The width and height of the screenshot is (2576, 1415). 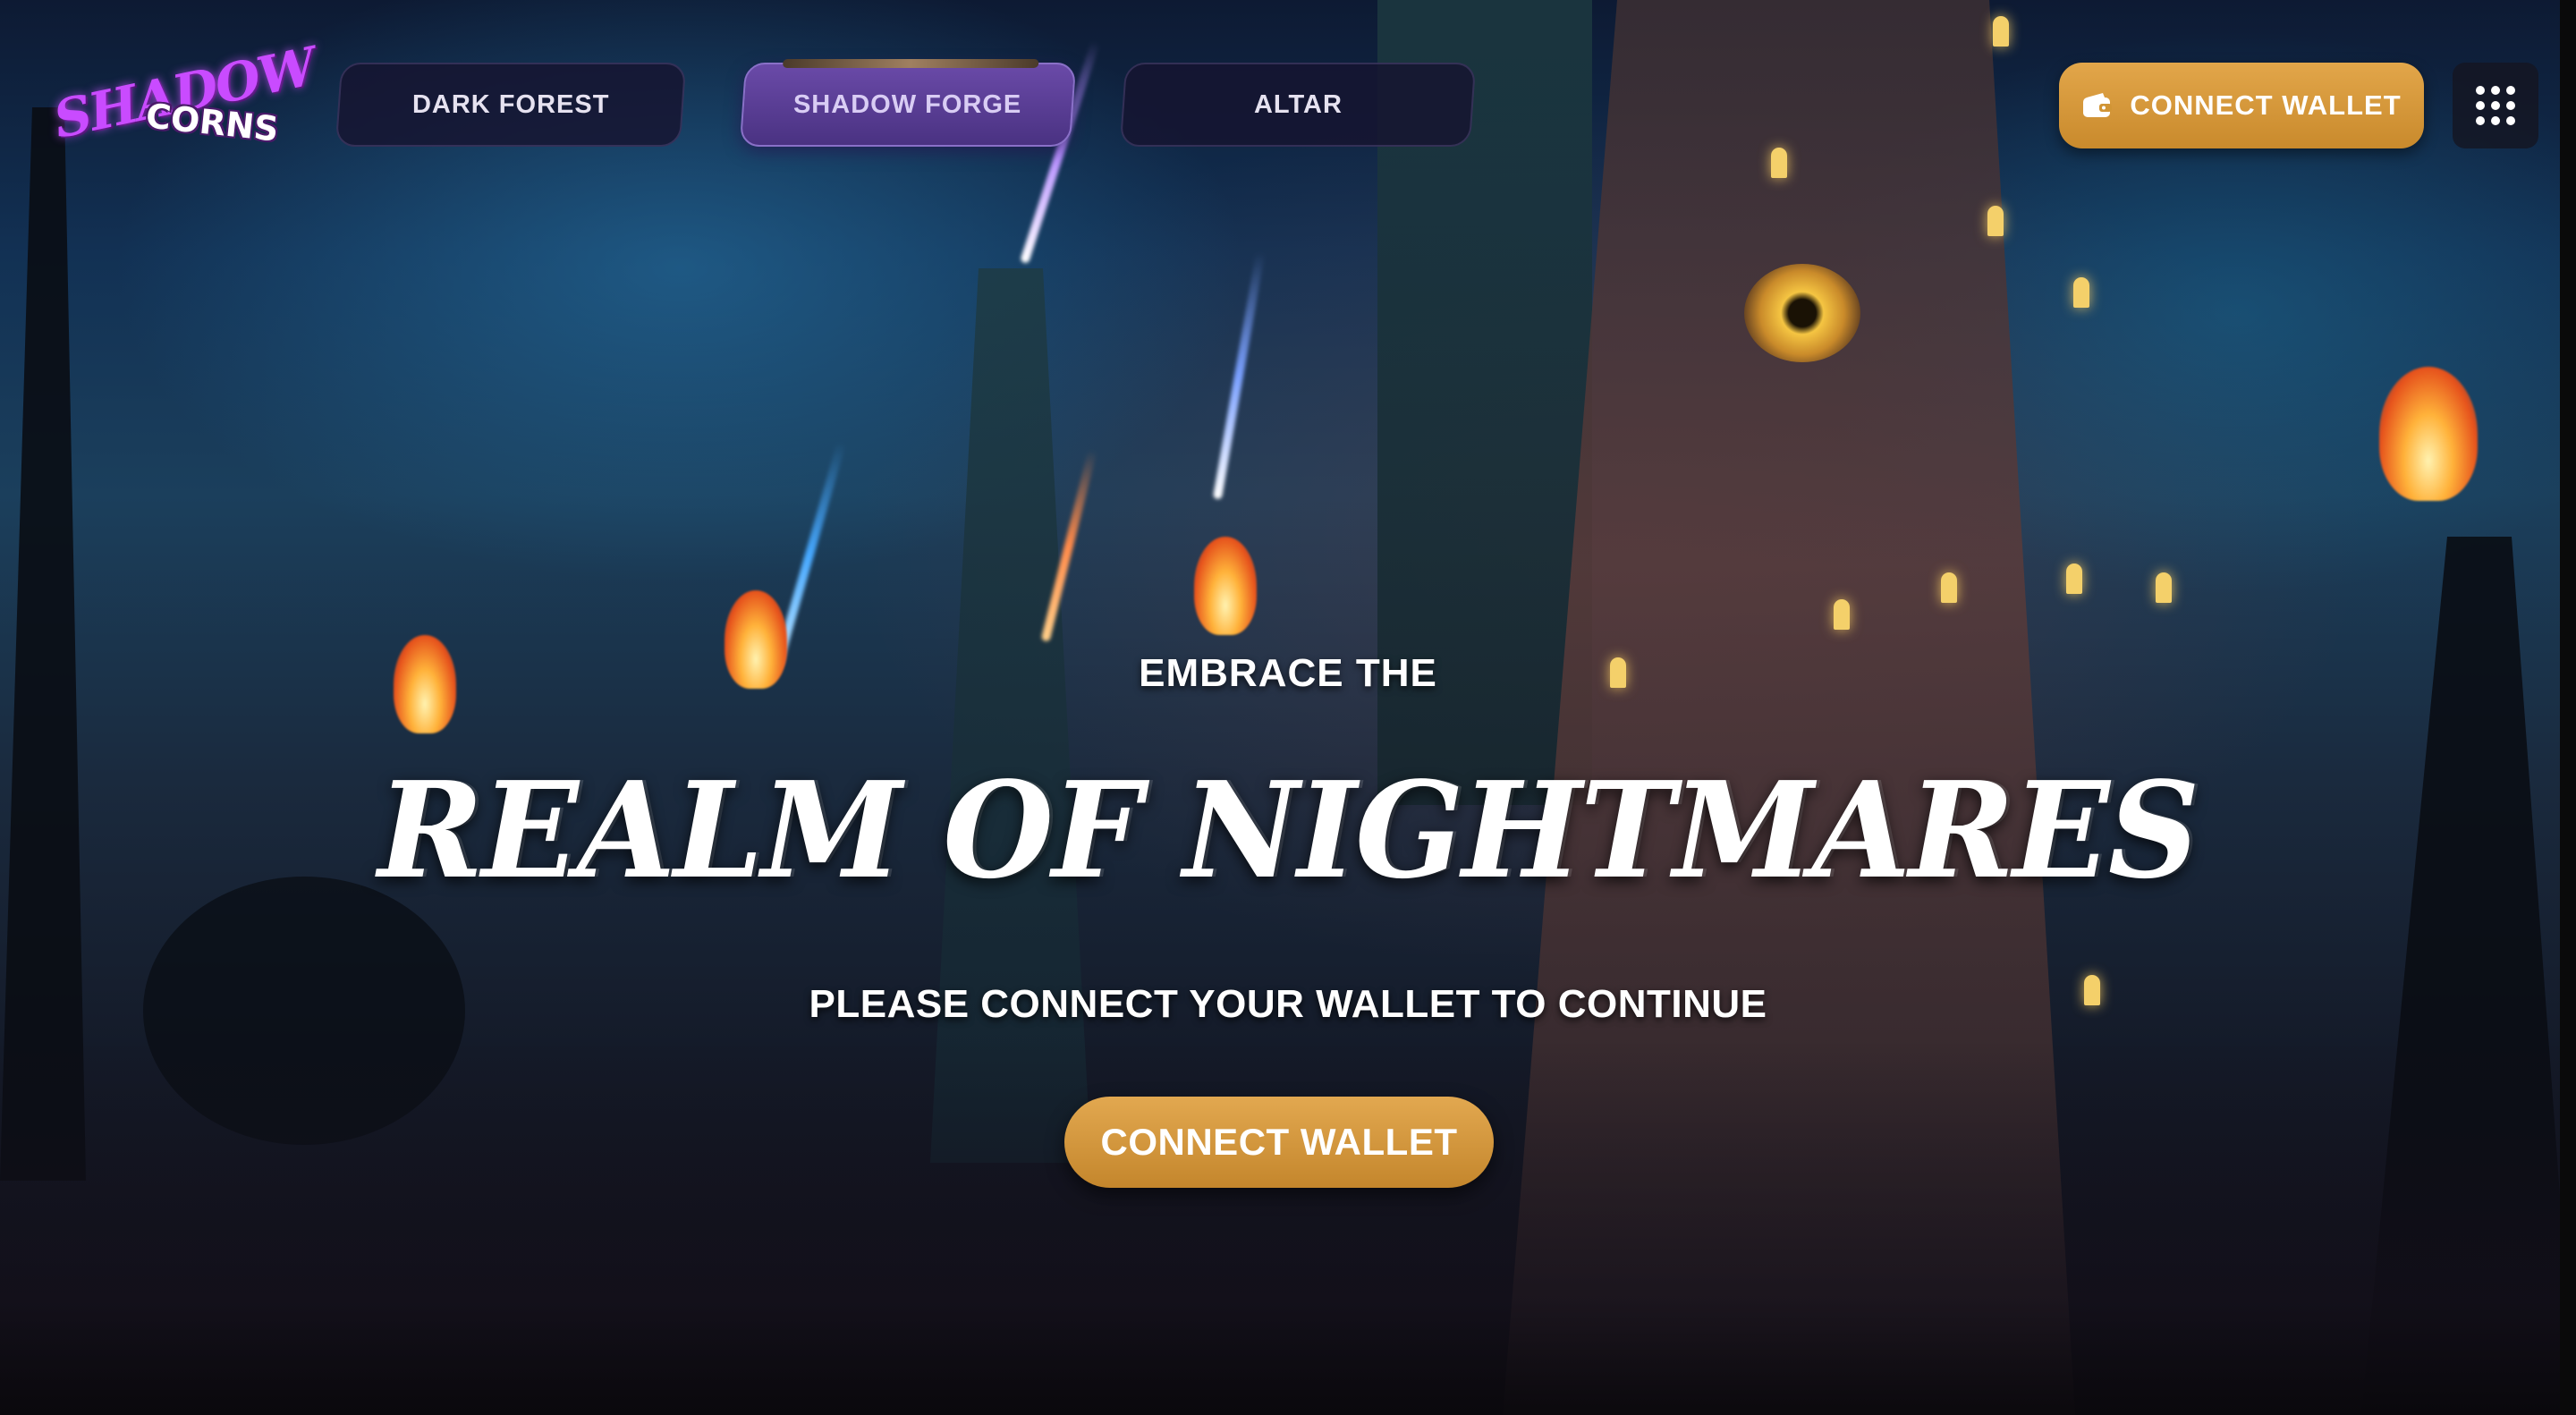 What do you see at coordinates (1279, 1142) in the screenshot?
I see `hero-connect-wallet-button: CONNECT WALLET` at bounding box center [1279, 1142].